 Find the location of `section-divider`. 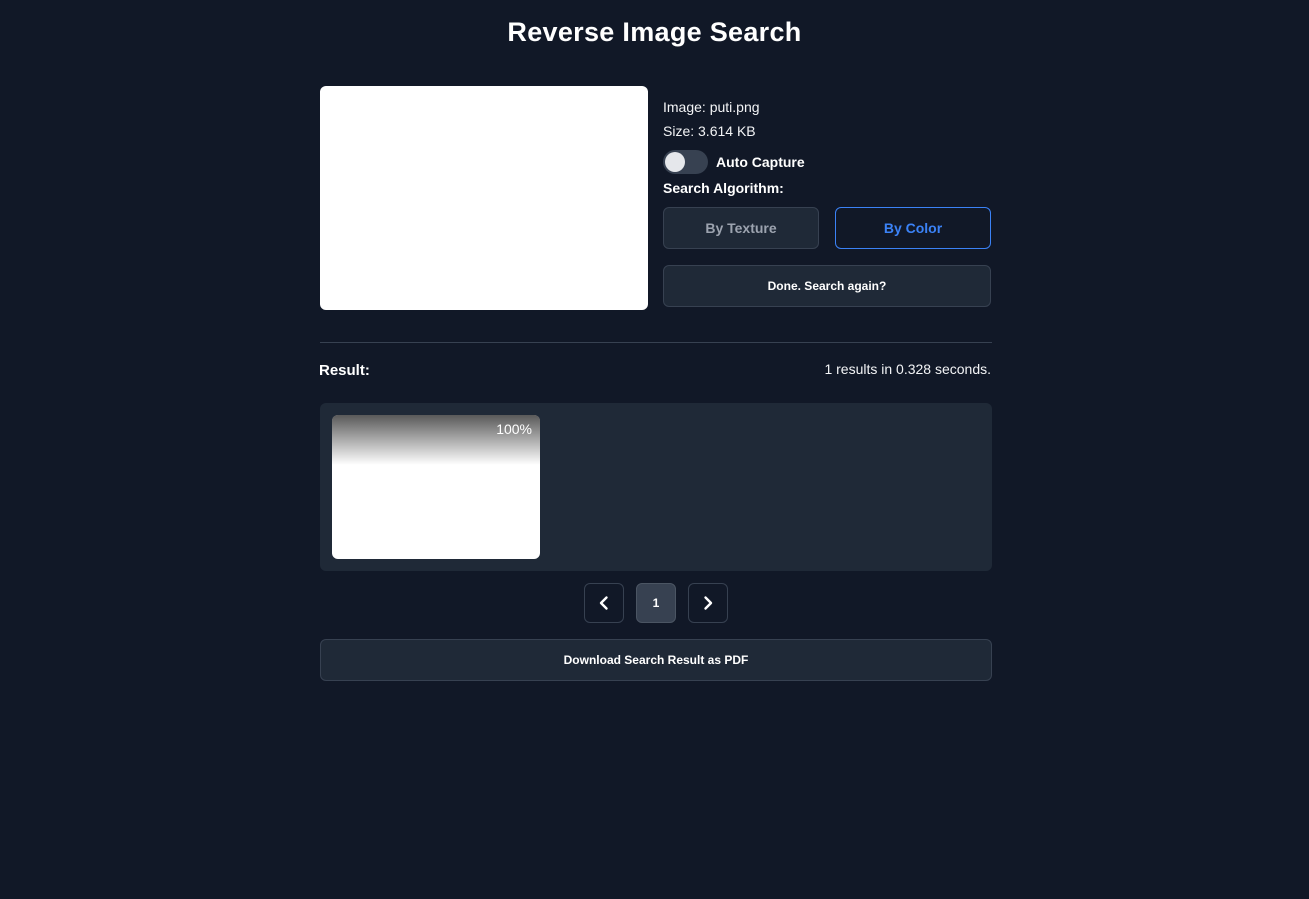

section-divider is located at coordinates (656, 342).